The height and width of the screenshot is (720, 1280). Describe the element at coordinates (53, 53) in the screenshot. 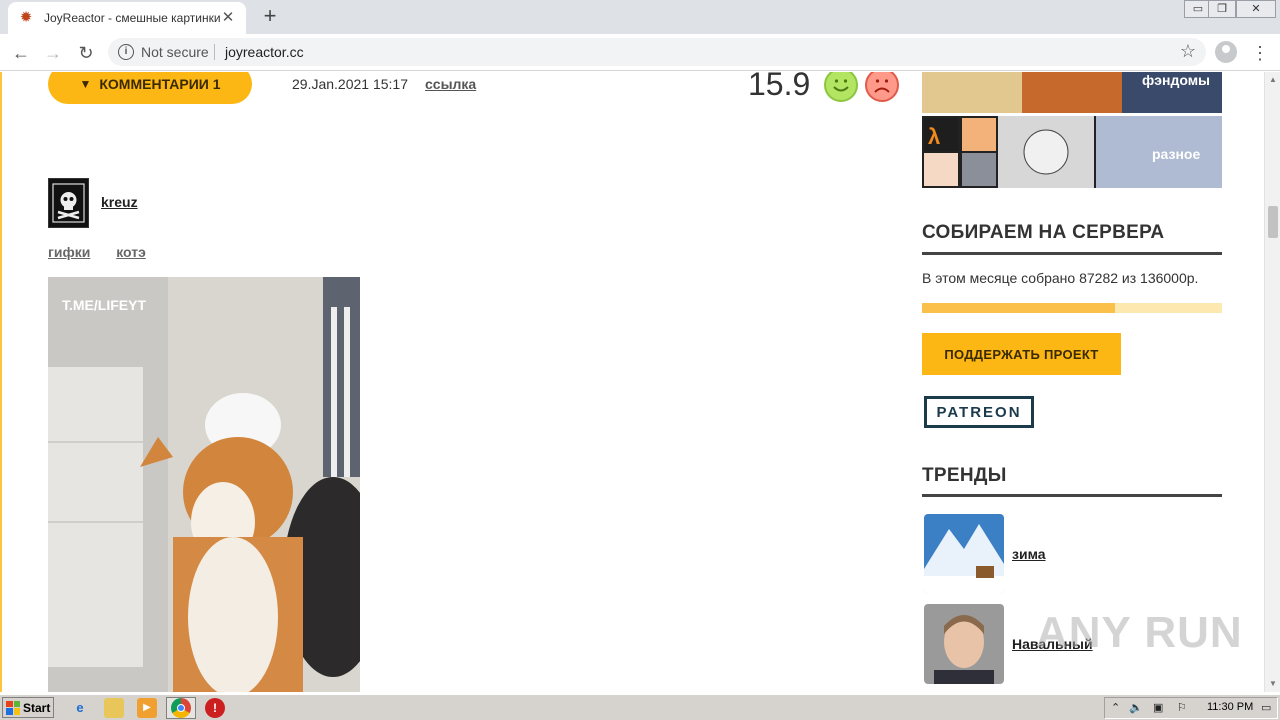

I see `forward-arrow-icon: →` at that location.